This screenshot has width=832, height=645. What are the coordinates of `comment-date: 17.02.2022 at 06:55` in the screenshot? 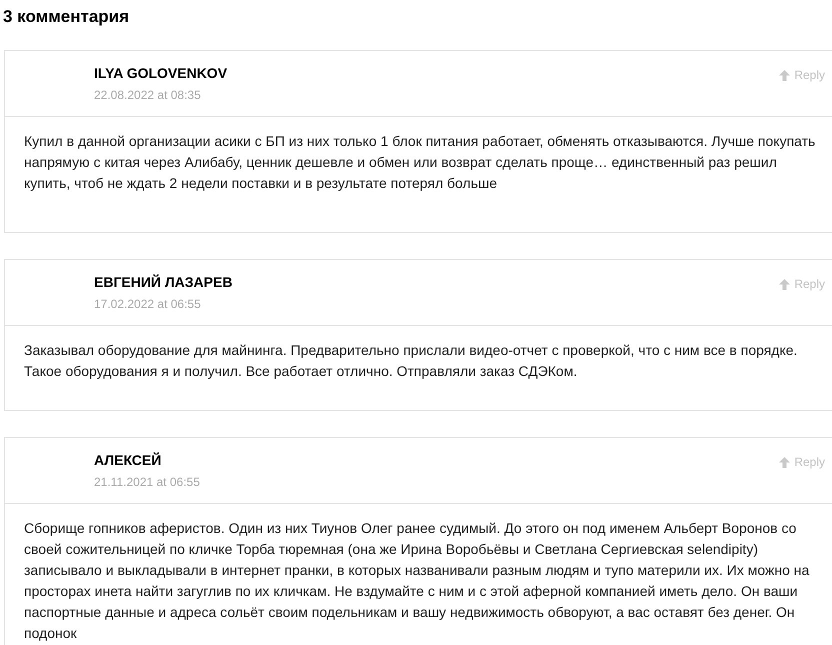 It's located at (148, 304).